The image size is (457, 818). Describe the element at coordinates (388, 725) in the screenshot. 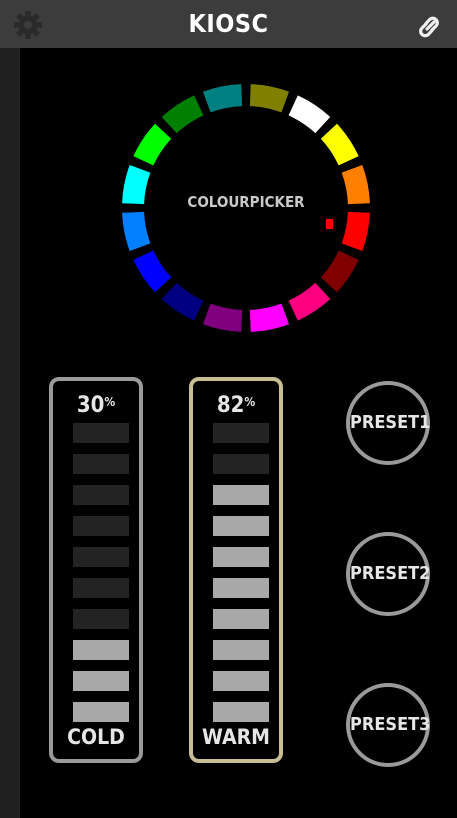

I see `preset3-button: PRESET3` at that location.